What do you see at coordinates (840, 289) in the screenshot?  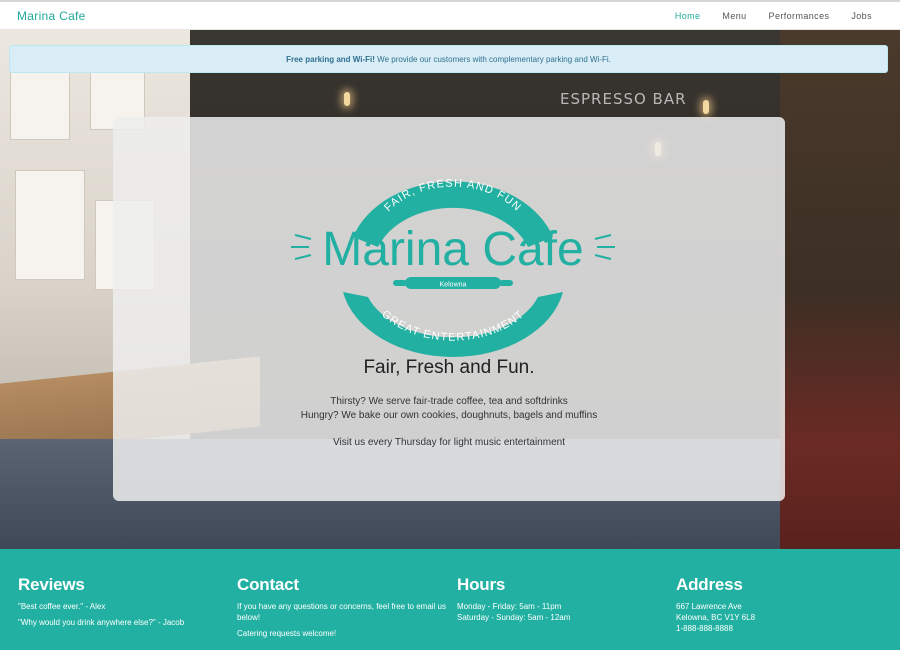 I see `hero-shelf` at bounding box center [840, 289].